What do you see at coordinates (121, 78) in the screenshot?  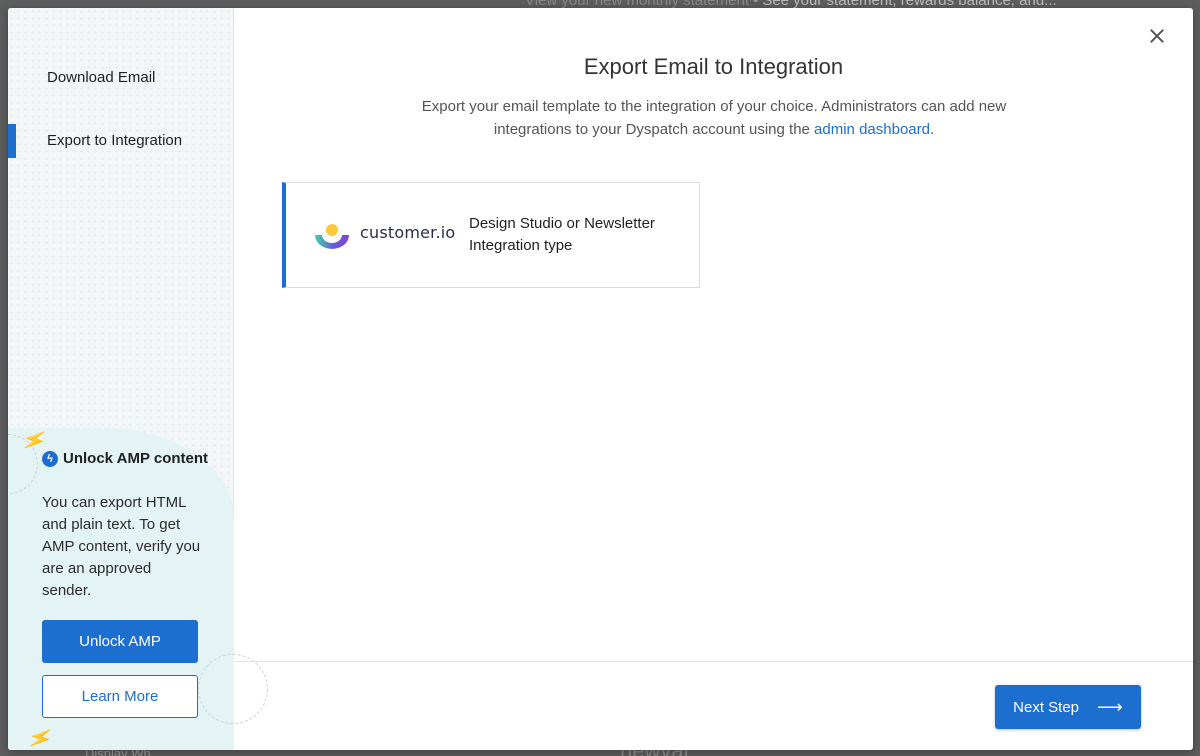 I see `sidebar-item-download-email: Download Email` at bounding box center [121, 78].